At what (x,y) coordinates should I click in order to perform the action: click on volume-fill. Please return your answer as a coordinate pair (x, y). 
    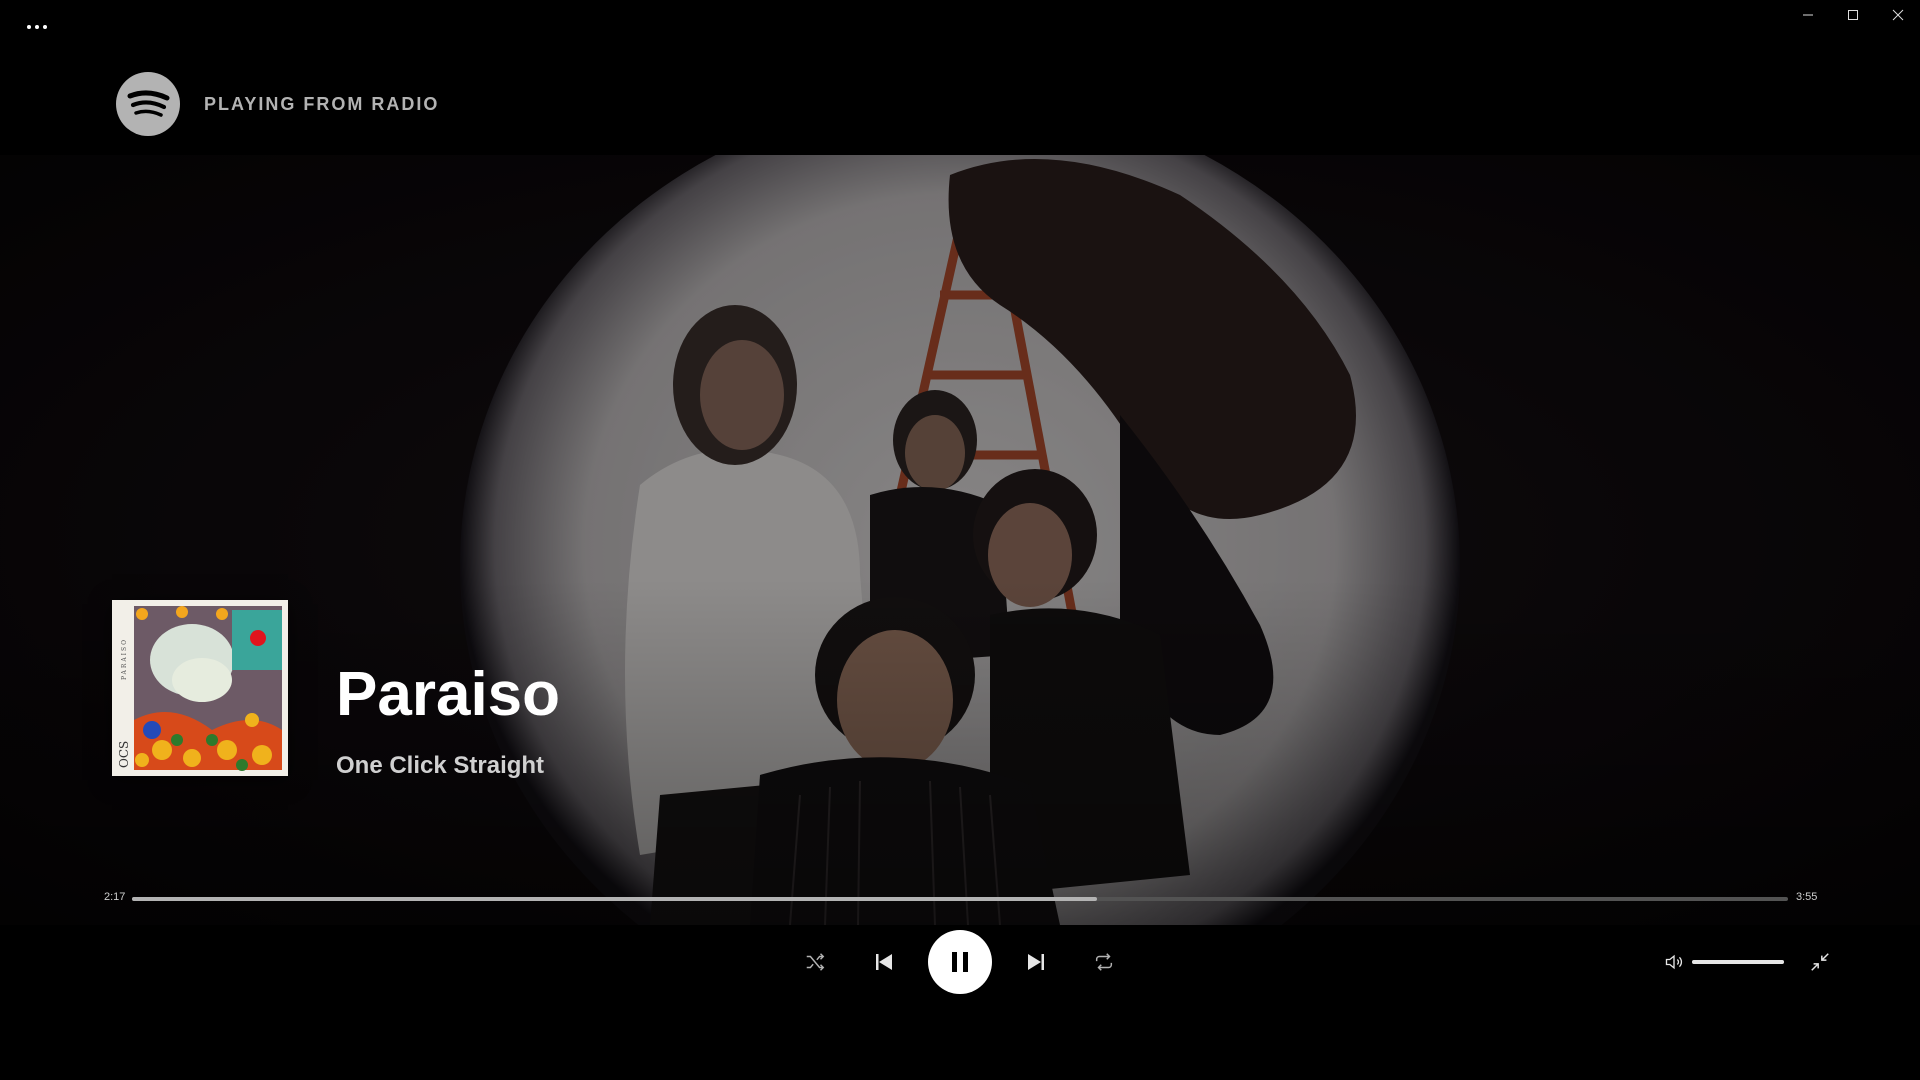
    Looking at the image, I should click on (1738, 962).